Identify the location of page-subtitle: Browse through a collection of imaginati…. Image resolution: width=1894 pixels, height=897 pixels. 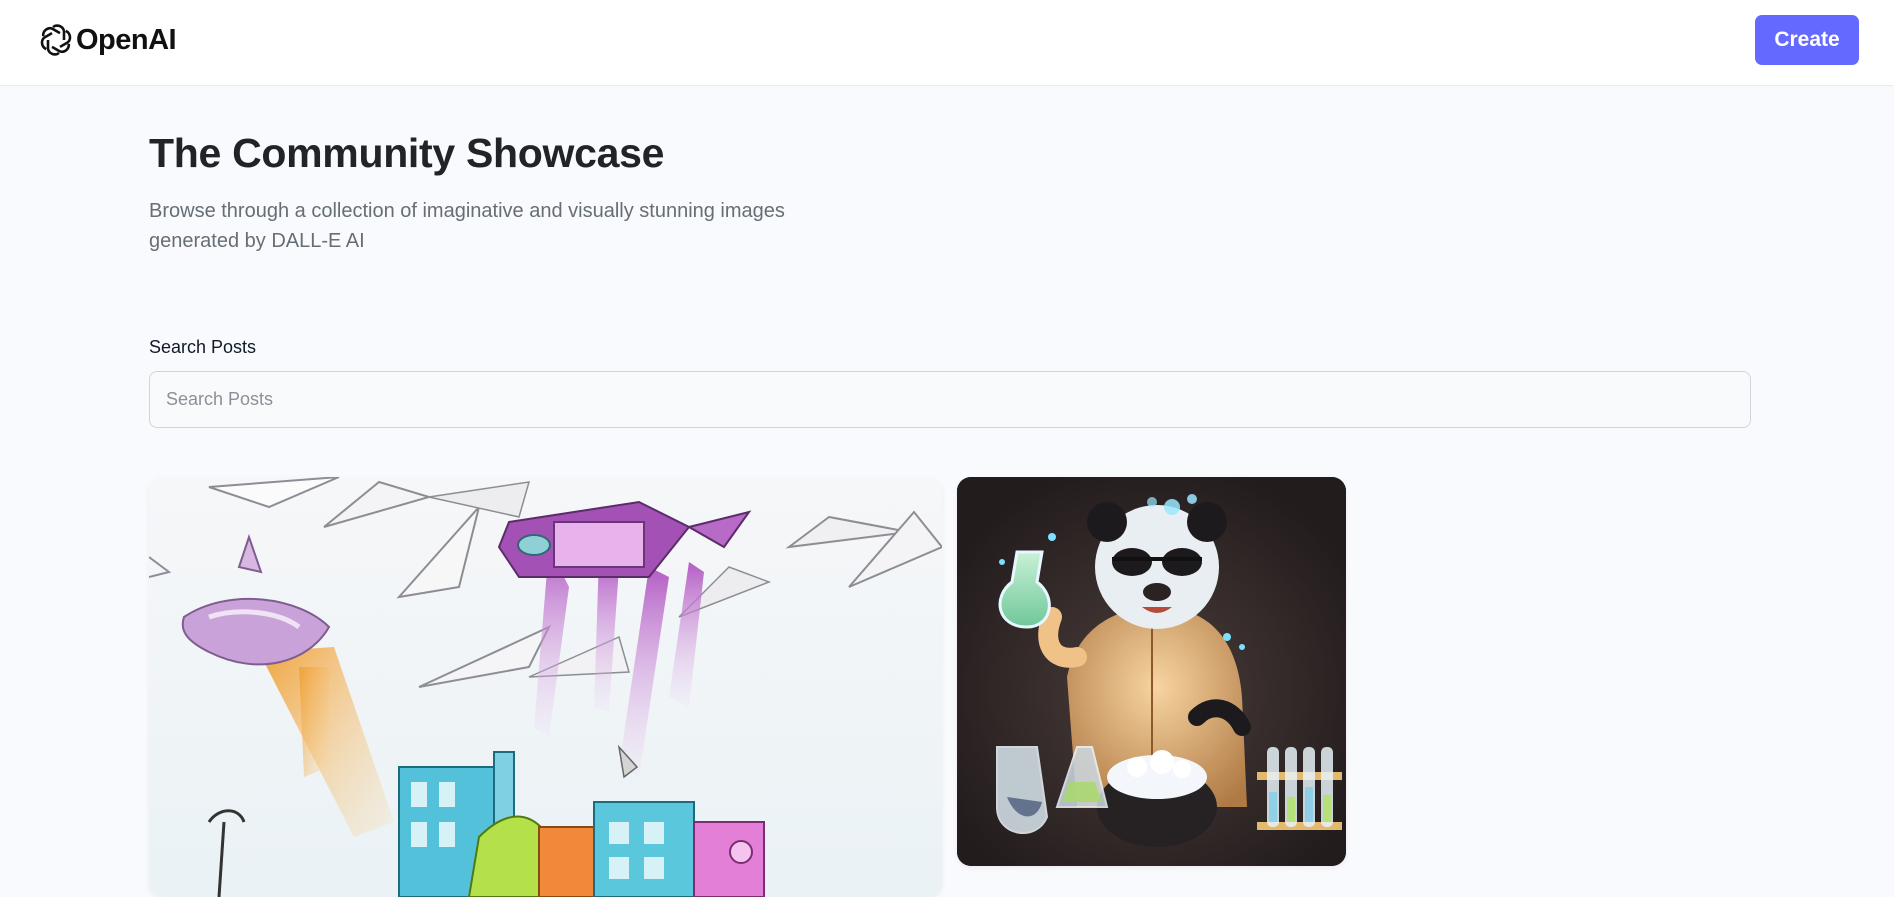
(467, 226).